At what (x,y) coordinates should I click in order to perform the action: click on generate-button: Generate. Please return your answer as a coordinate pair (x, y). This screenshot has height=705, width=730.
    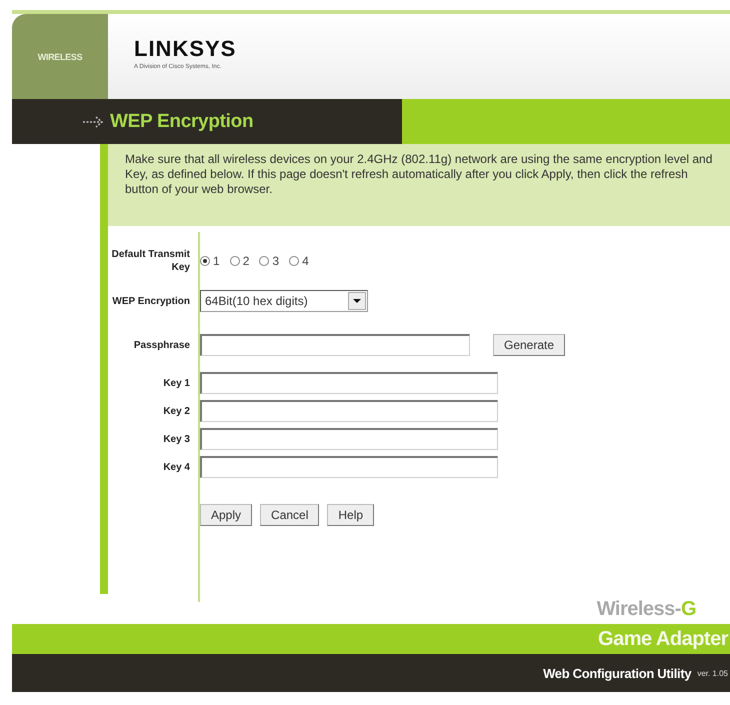
    Looking at the image, I should click on (529, 345).